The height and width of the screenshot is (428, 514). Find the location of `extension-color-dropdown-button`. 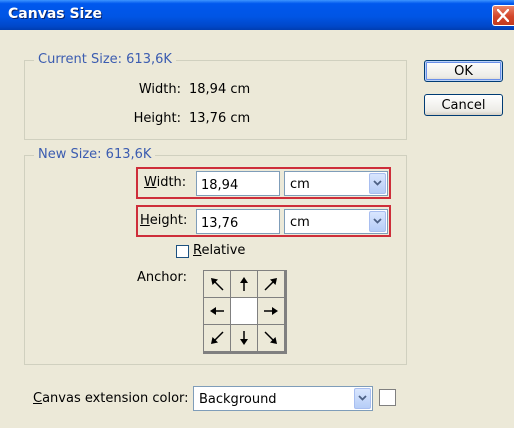

extension-color-dropdown-button is located at coordinates (362, 398).